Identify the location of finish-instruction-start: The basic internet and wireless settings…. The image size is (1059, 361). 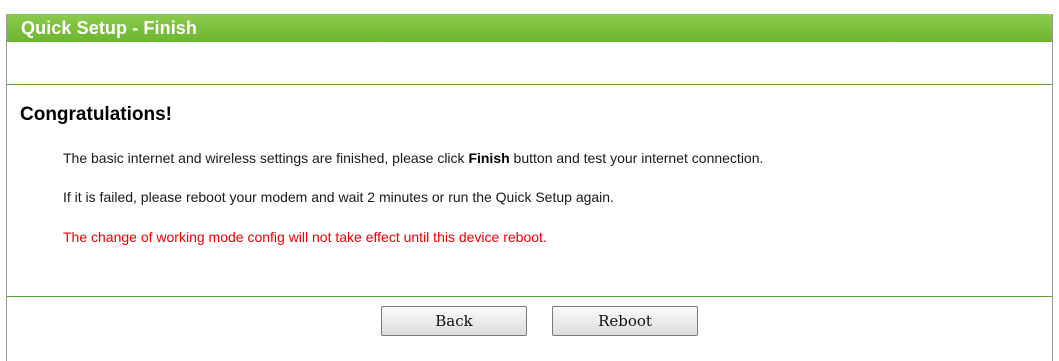
(266, 158).